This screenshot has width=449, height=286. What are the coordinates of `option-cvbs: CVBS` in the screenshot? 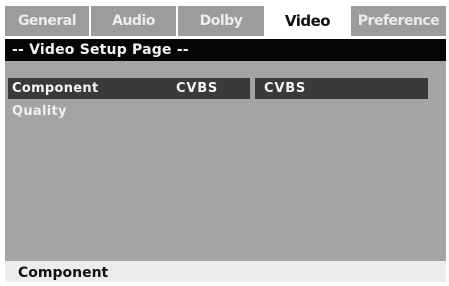 It's located at (285, 88).